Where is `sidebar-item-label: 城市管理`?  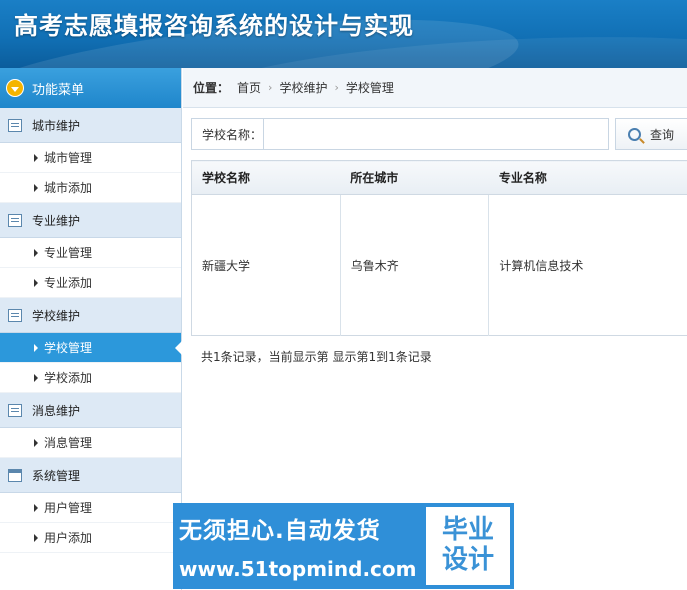 sidebar-item-label: 城市管理 is located at coordinates (68, 158).